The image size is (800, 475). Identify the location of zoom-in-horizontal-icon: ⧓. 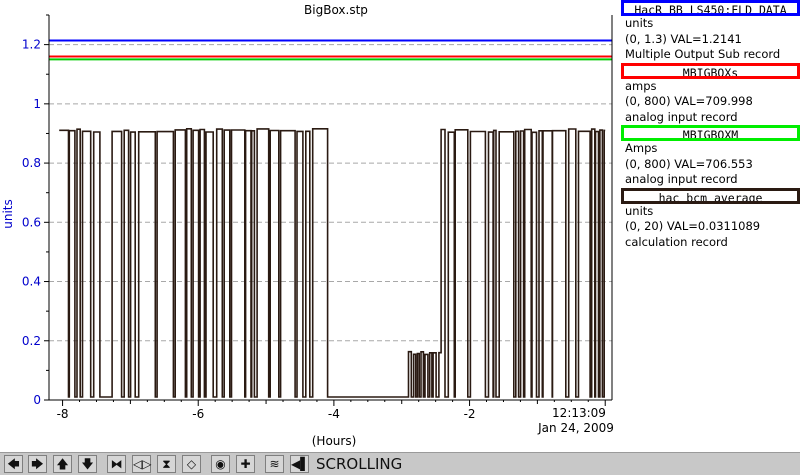
(116, 464).